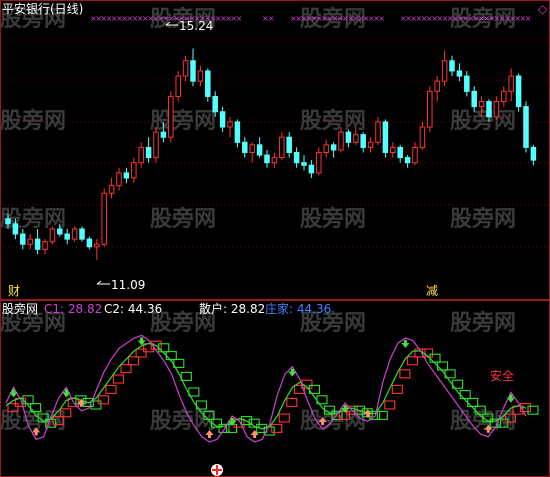  What do you see at coordinates (432, 291) in the screenshot?
I see `signal-jian: 减` at bounding box center [432, 291].